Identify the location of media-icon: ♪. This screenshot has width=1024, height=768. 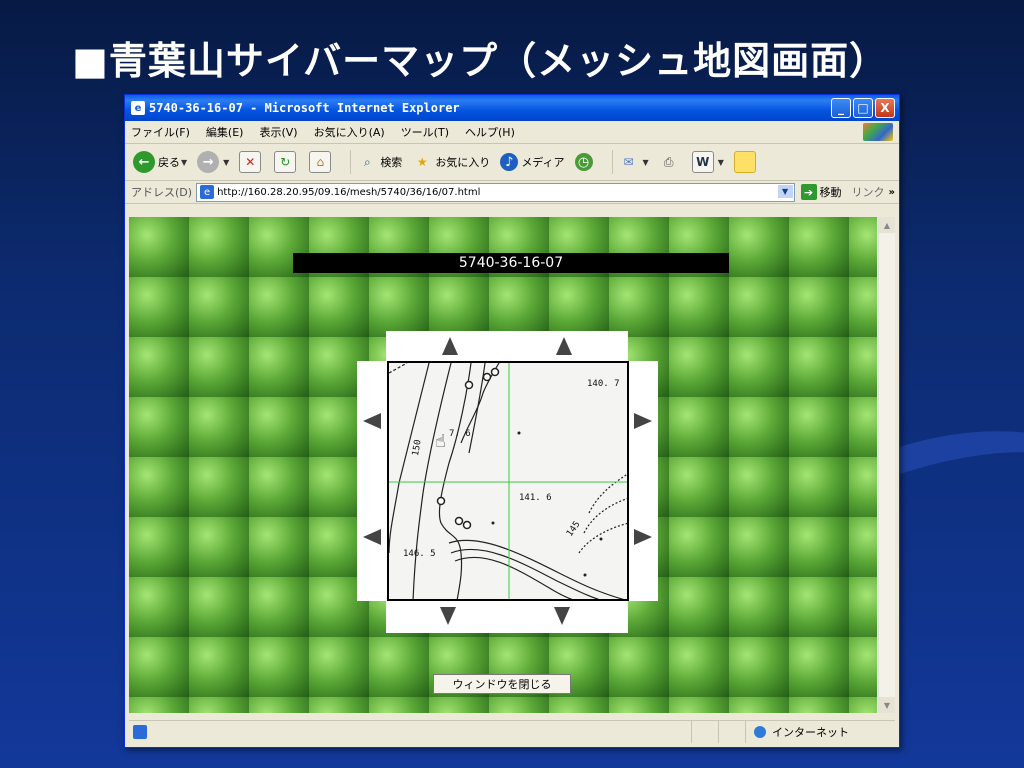
(509, 162).